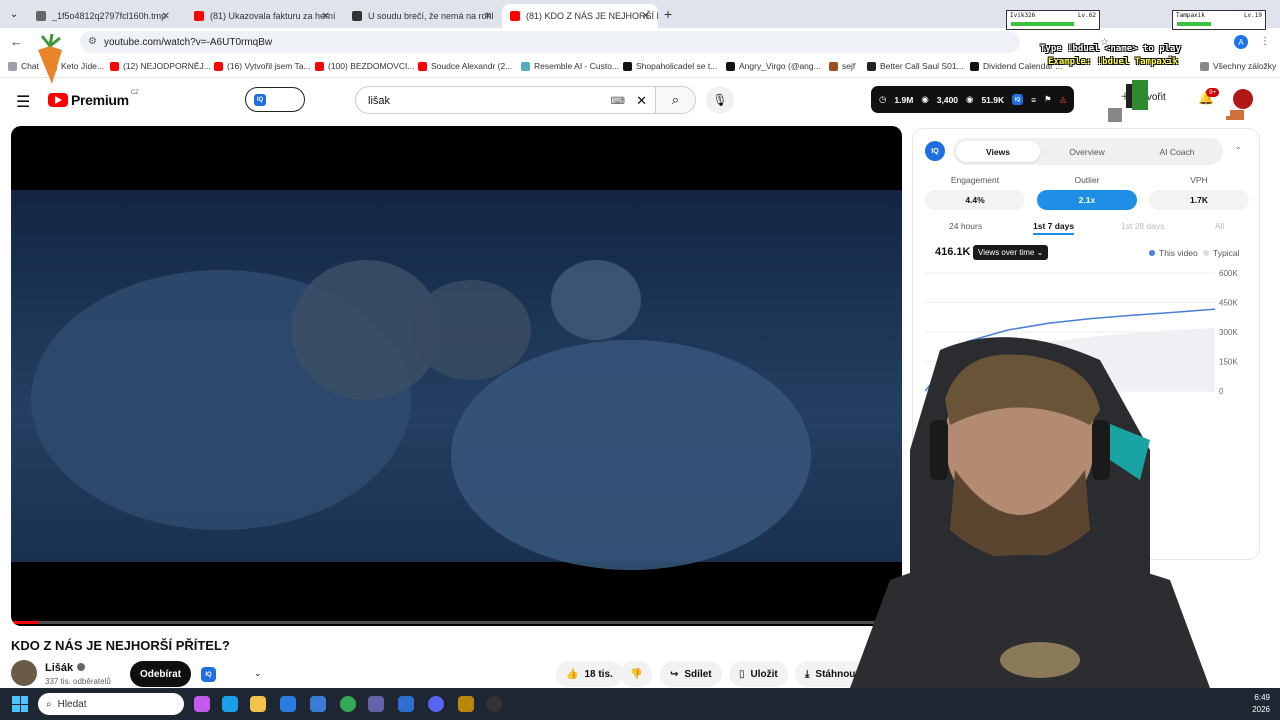 This screenshot has width=1280, height=720. I want to click on keyboard-icon: ⌨, so click(618, 101).